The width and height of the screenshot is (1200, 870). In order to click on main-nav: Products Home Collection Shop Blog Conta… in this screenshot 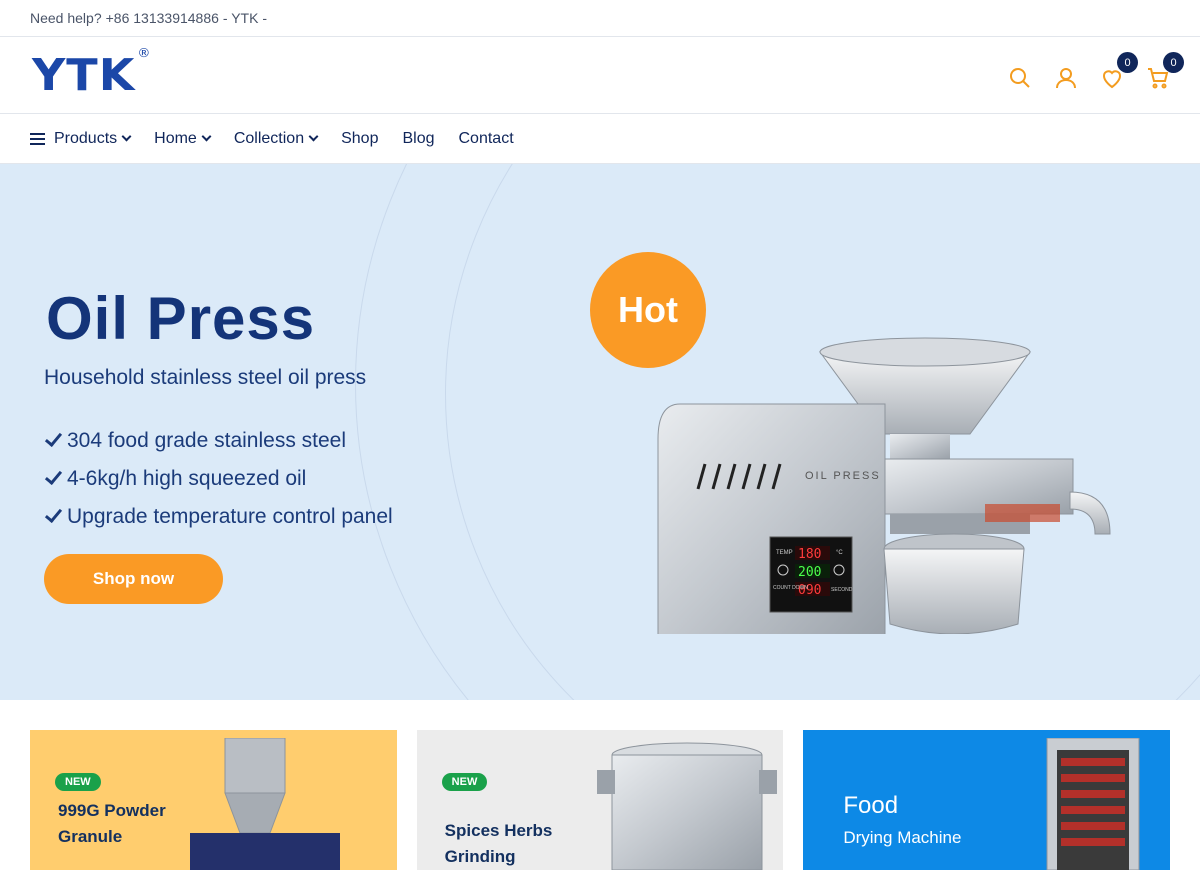, I will do `click(600, 139)`.